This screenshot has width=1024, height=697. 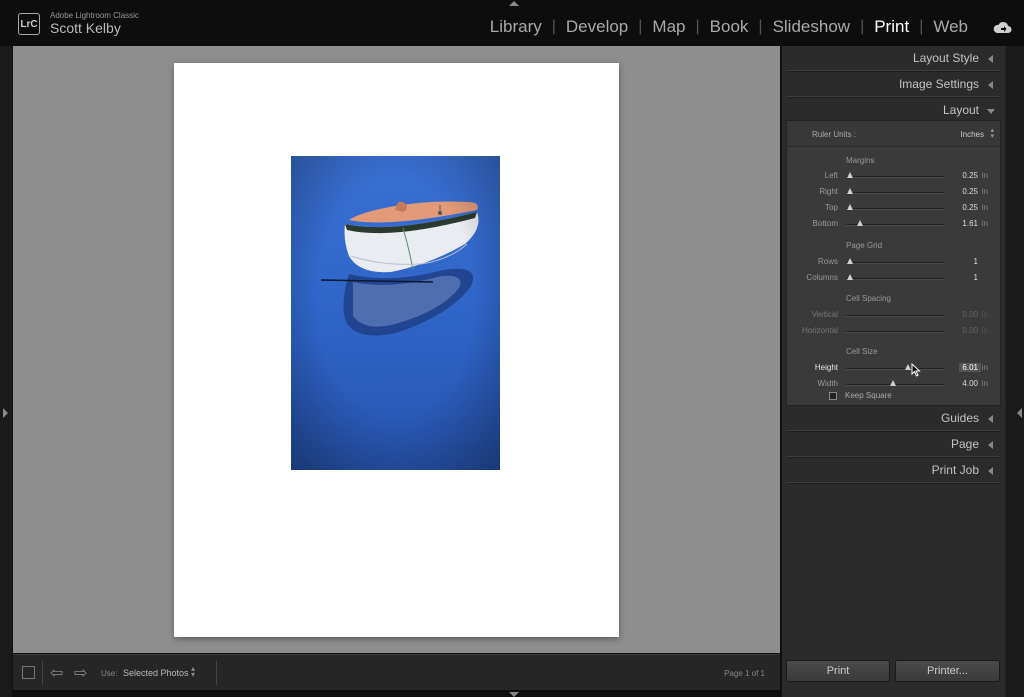 I want to click on slider-left-margin: Left 0.25 in, so click(x=893, y=176).